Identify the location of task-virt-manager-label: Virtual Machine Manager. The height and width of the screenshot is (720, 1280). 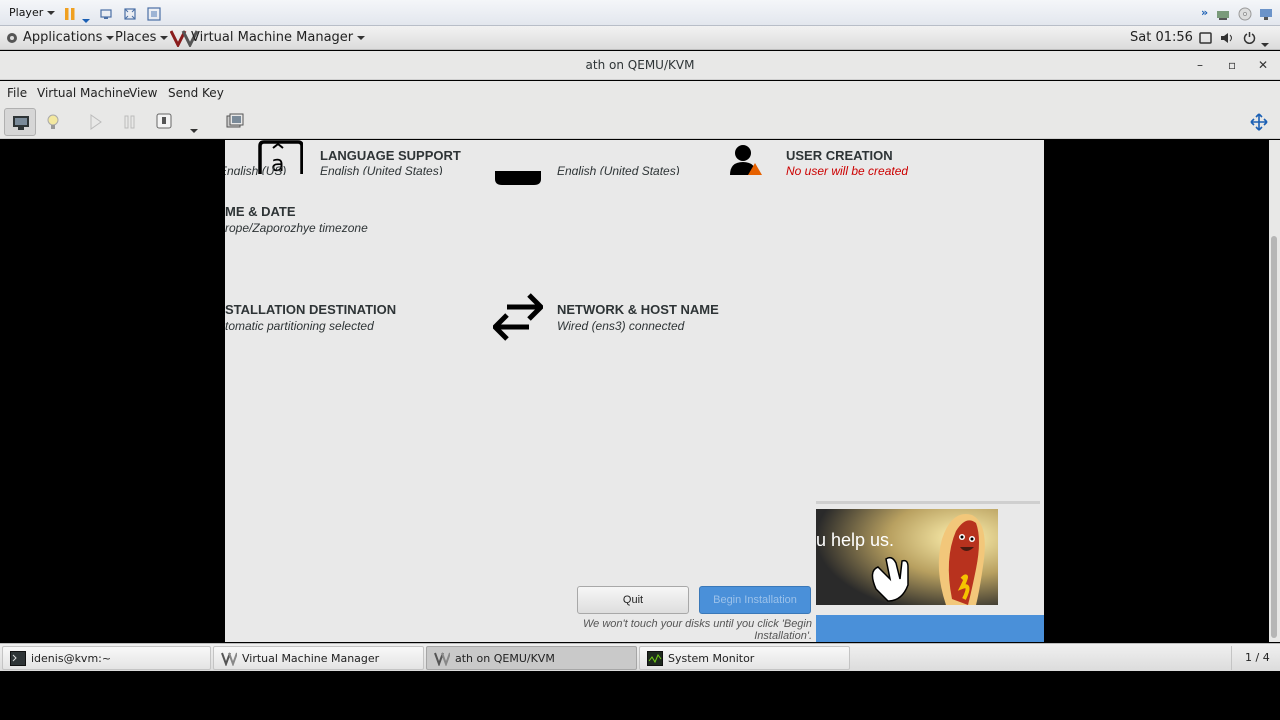
(311, 658).